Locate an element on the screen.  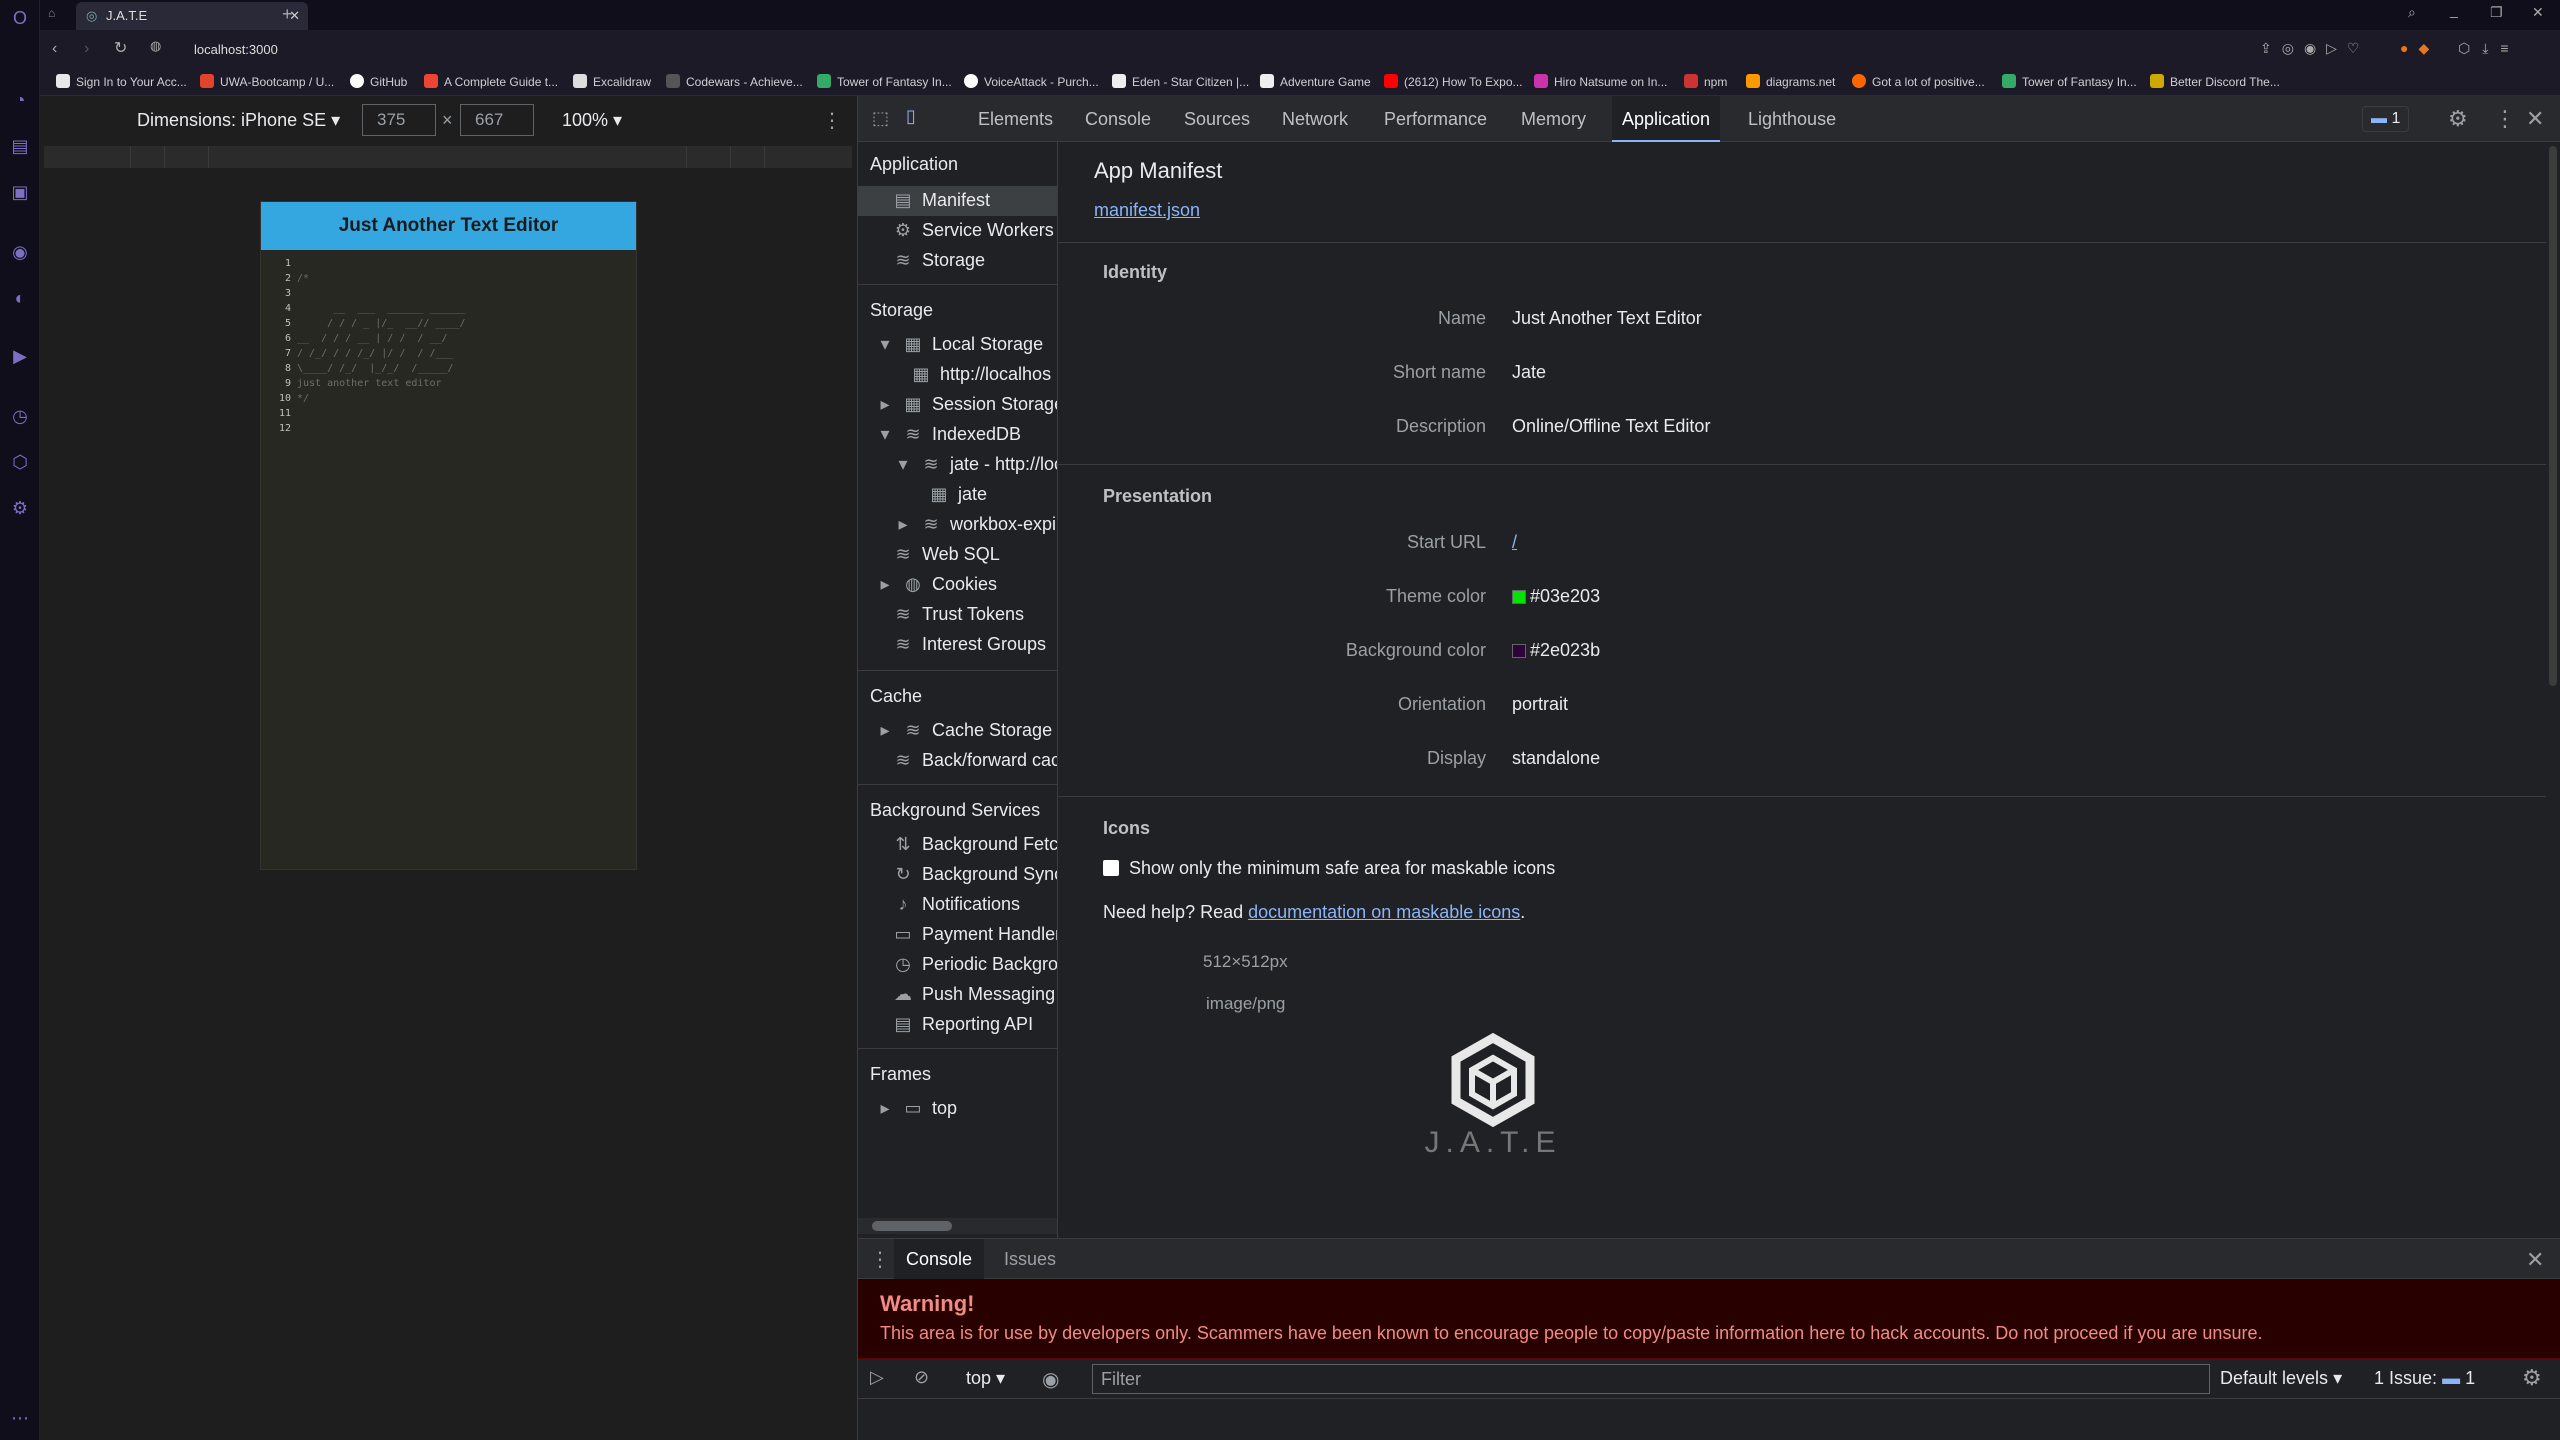
reload-icon: ↻ is located at coordinates (120, 48).